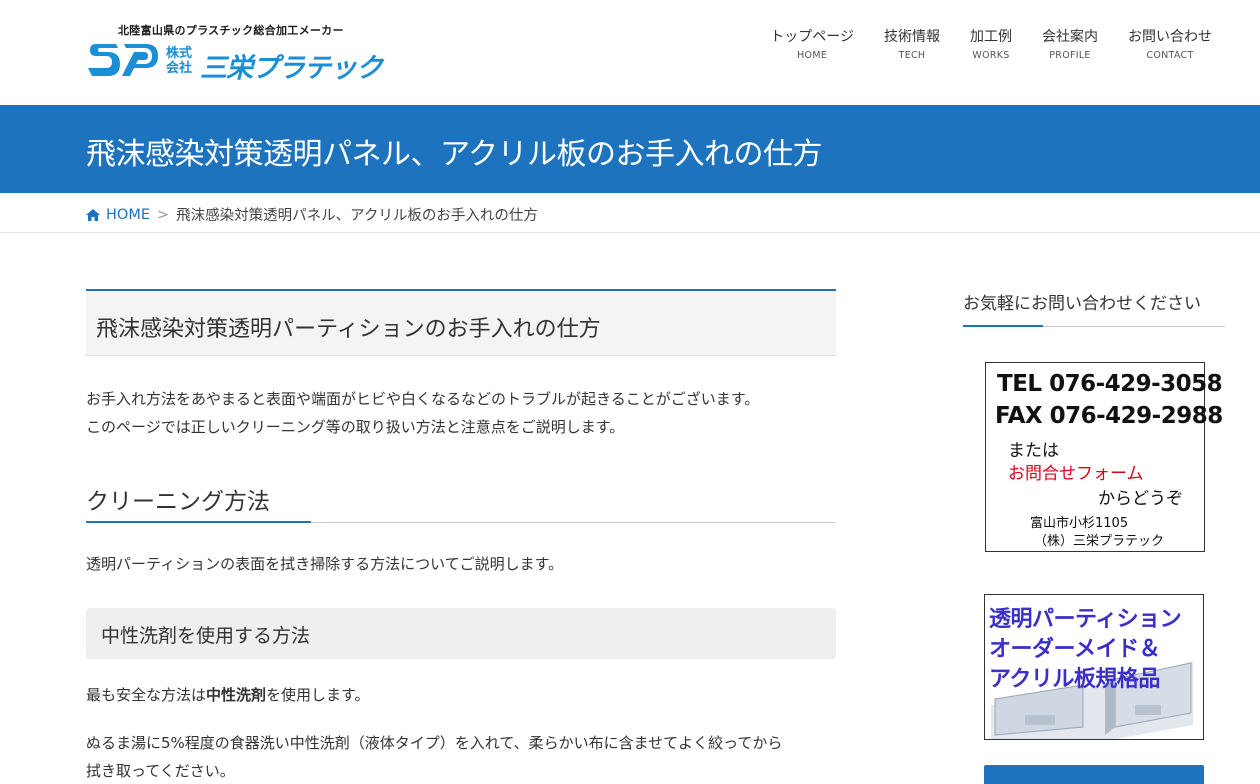 This screenshot has width=1260, height=784. Describe the element at coordinates (179, 53) in the screenshot. I see `logo-kabu-1: 株式` at that location.